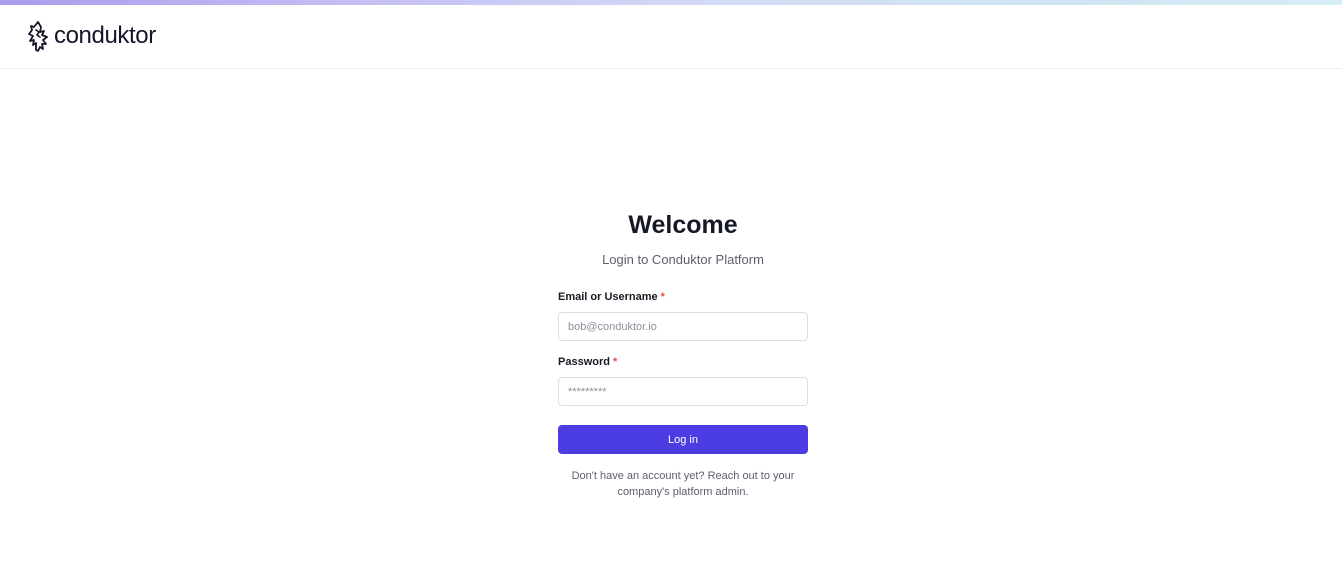  Describe the element at coordinates (38, 36) in the screenshot. I see `conduktor-logo-icon` at that location.